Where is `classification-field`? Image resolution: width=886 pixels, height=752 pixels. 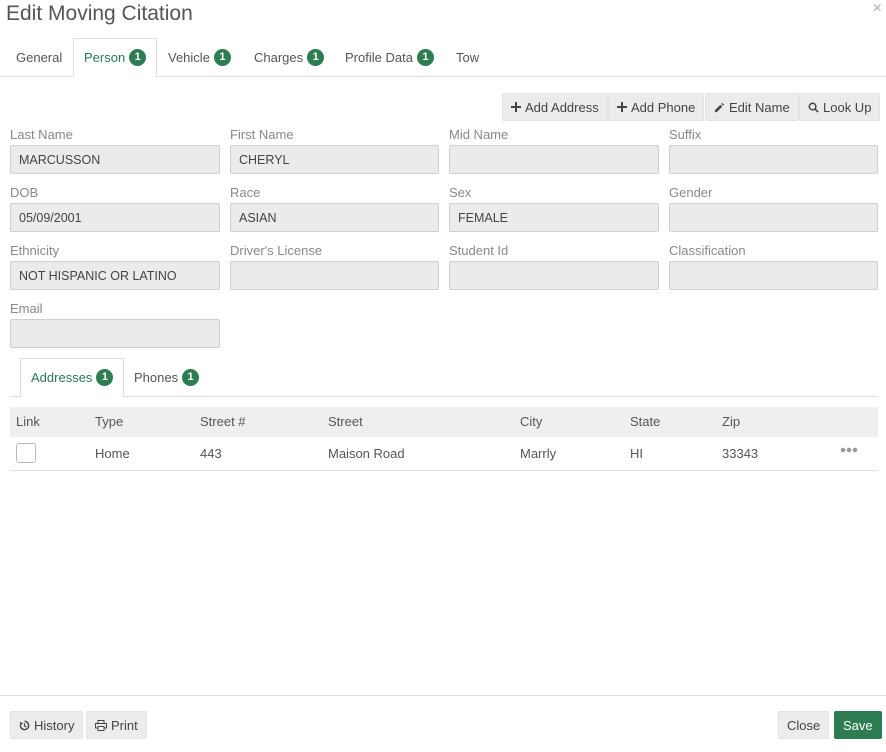
classification-field is located at coordinates (773, 275).